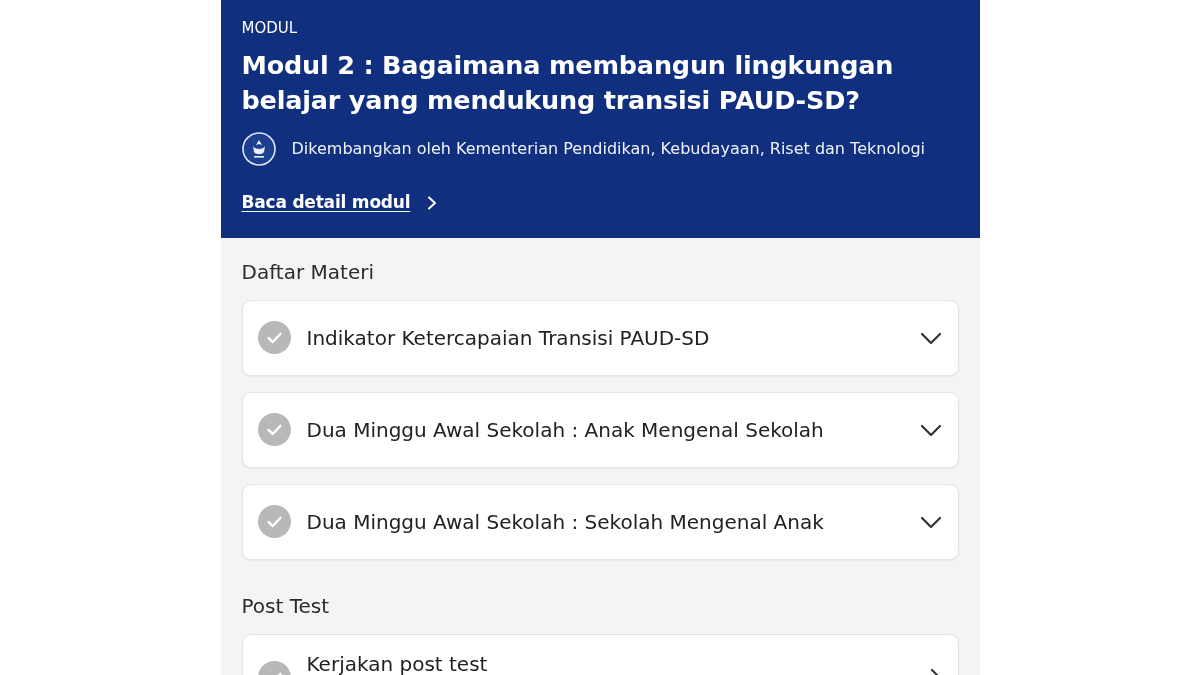  What do you see at coordinates (568, 83) in the screenshot?
I see `module-title: Modul 2 : Bagaimana membangun lingkungan belajar yang mendukung transisi PAUD-SD?` at bounding box center [568, 83].